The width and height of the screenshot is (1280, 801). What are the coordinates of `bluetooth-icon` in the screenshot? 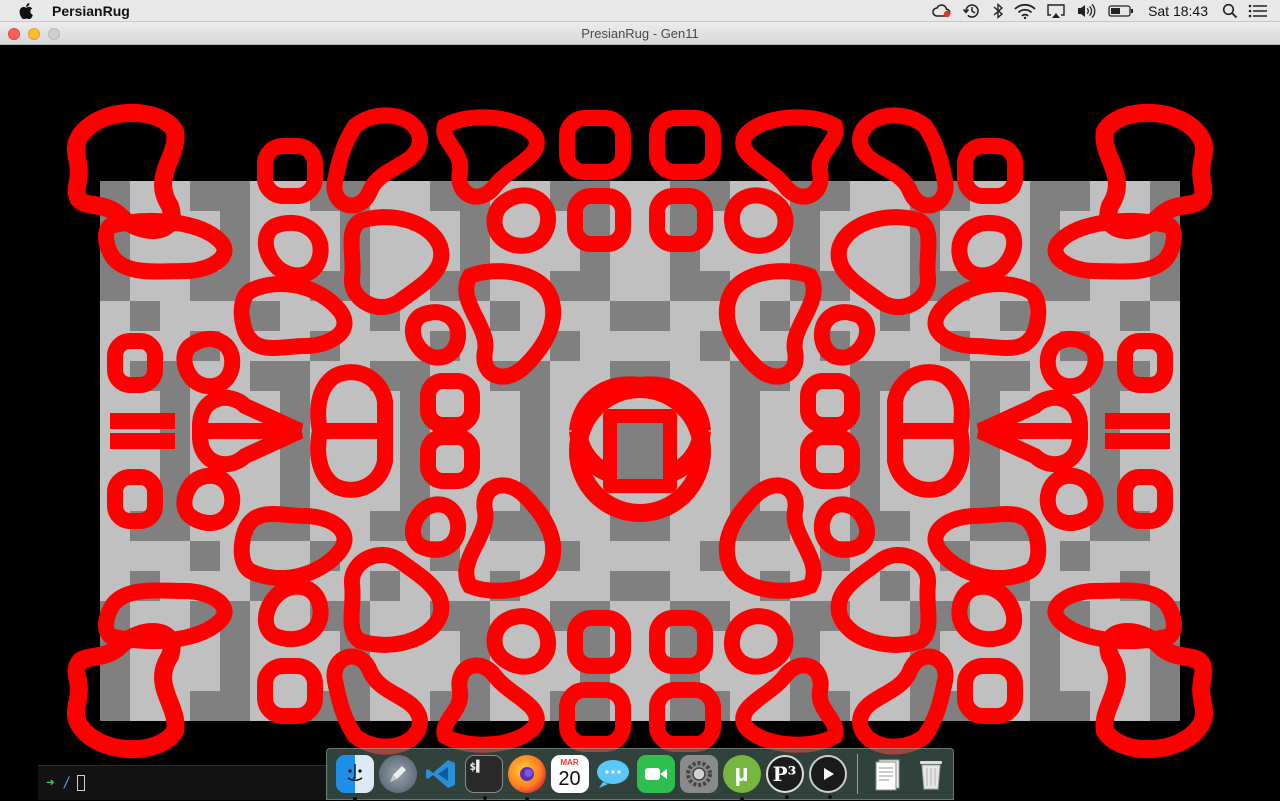 It's located at (998, 11).